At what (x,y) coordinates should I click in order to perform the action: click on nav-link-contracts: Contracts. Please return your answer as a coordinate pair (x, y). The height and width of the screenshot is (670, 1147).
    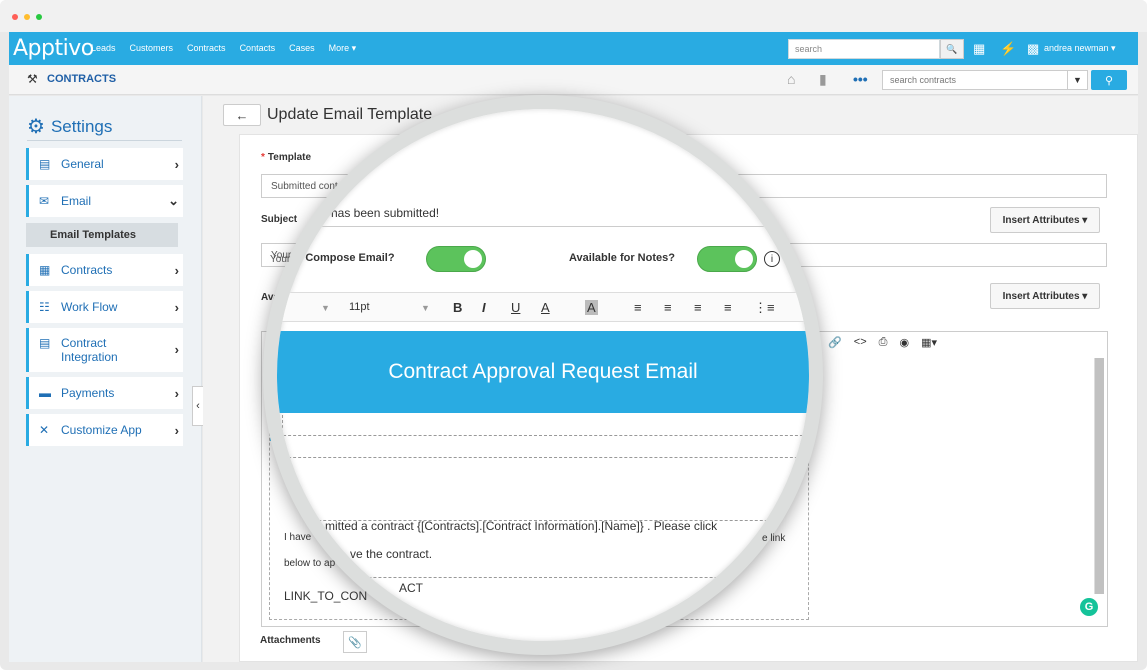
    Looking at the image, I should click on (206, 48).